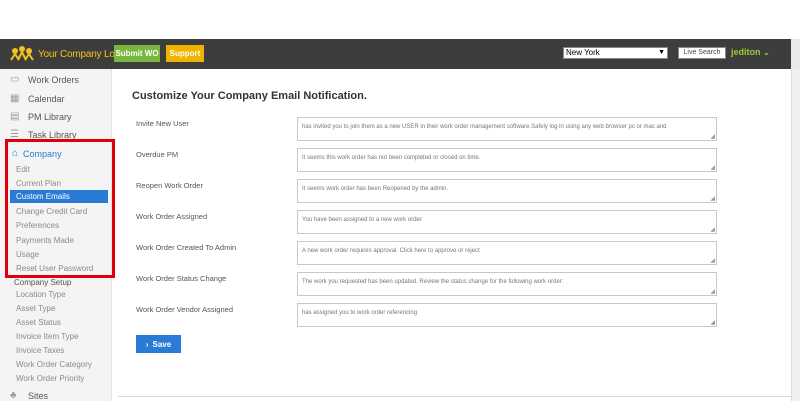 This screenshot has width=800, height=401. Describe the element at coordinates (38, 322) in the screenshot. I see `sidebar-subitem-asset-status: Asset Status` at that location.